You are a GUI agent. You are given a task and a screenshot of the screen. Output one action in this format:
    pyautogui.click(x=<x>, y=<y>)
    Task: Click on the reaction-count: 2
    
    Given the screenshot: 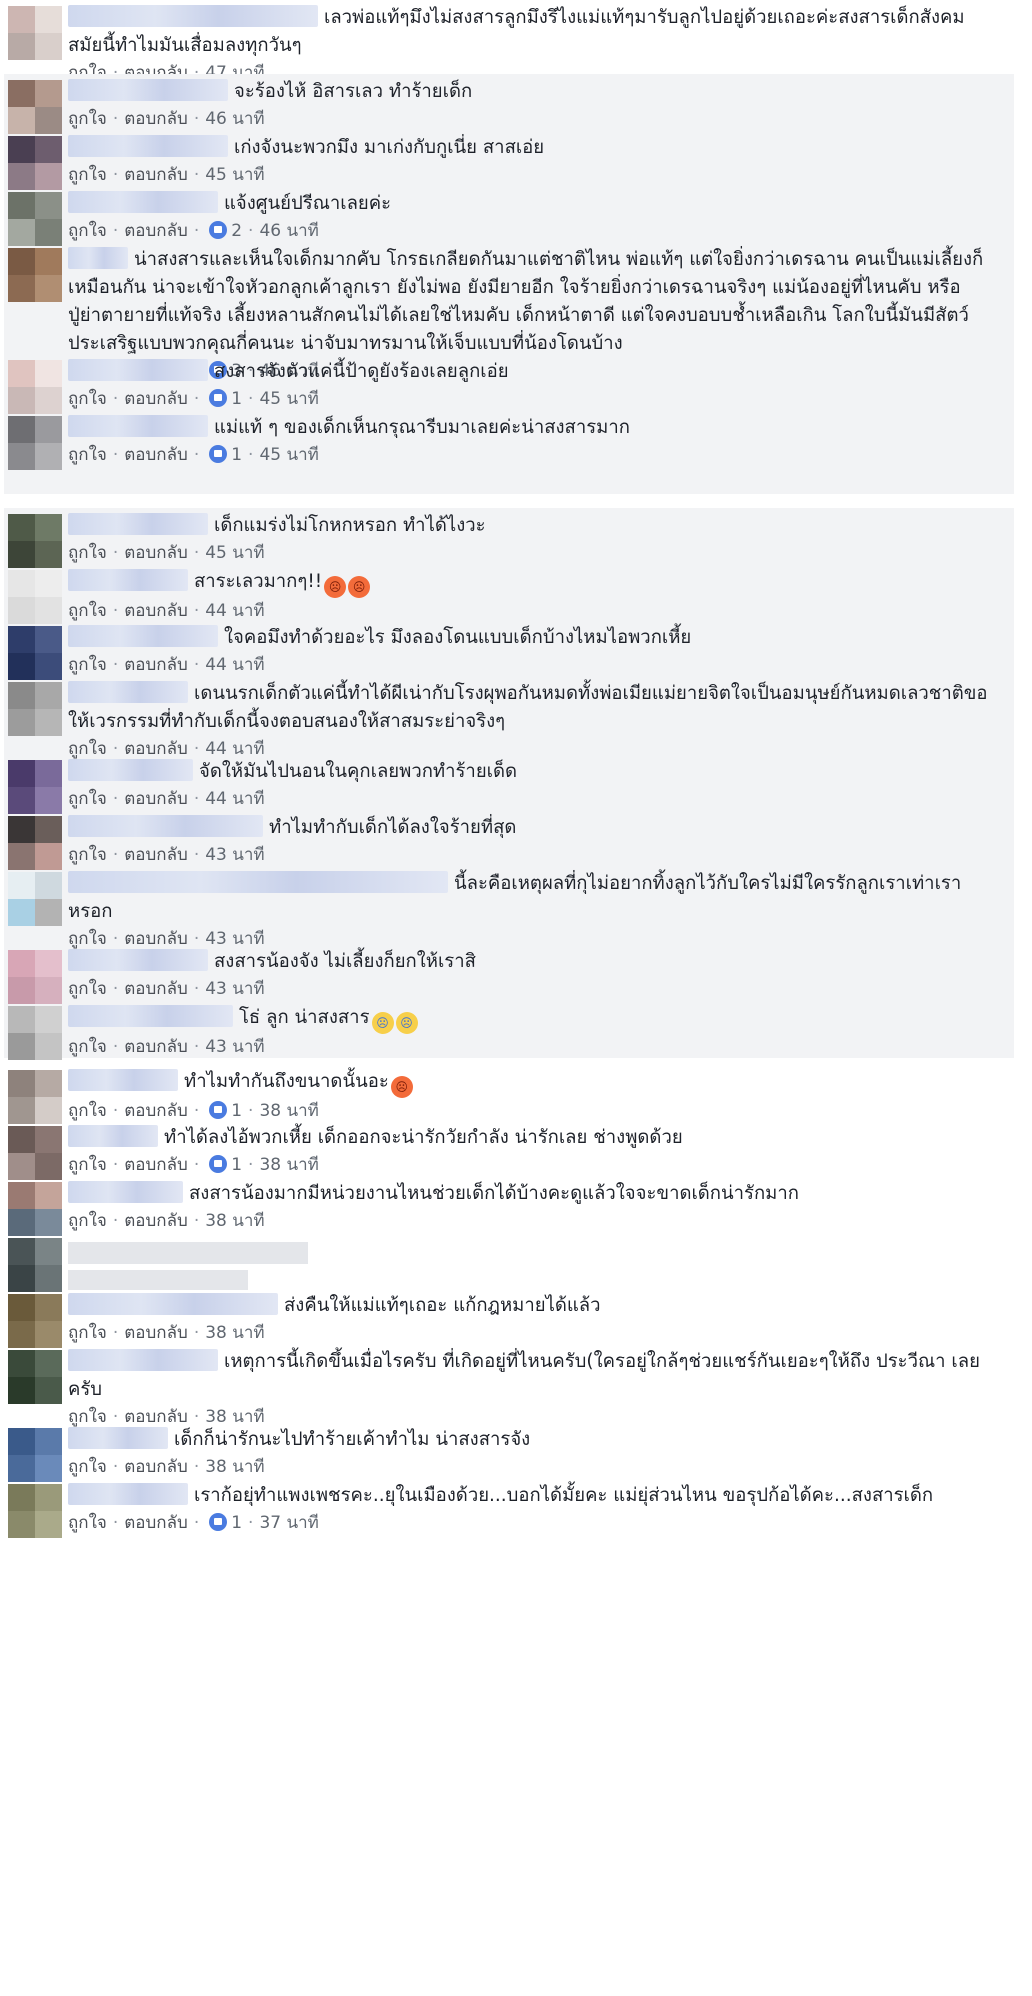 What is the action you would take?
    pyautogui.click(x=236, y=231)
    